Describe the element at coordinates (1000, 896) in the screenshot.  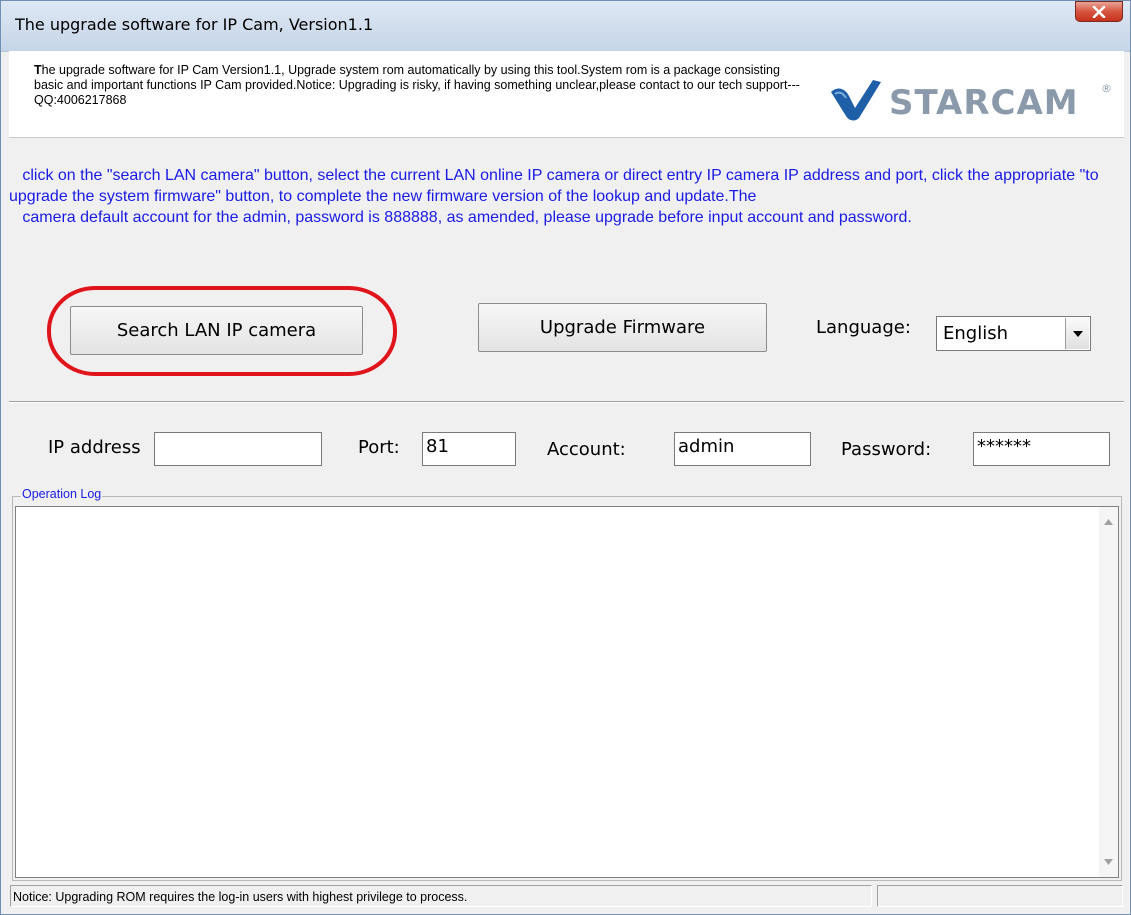
I see `status-secondary` at that location.